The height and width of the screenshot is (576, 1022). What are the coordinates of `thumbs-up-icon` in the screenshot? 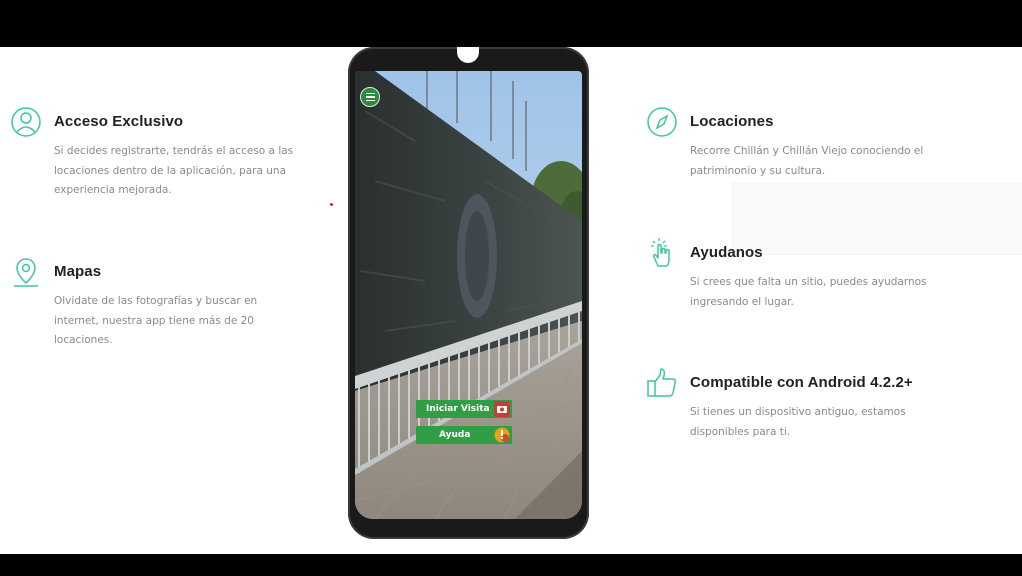 It's located at (662, 382).